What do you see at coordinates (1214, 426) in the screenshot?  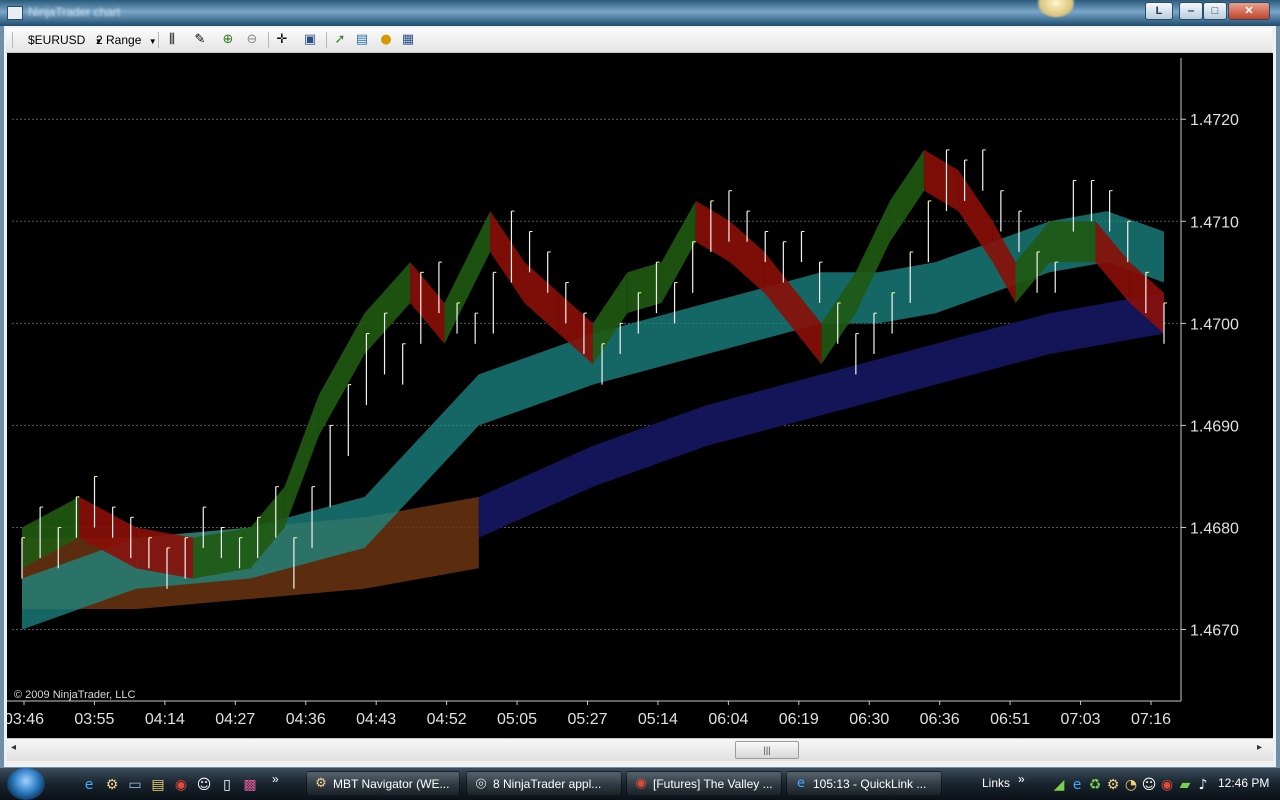 I see `price-label: 1.4690` at bounding box center [1214, 426].